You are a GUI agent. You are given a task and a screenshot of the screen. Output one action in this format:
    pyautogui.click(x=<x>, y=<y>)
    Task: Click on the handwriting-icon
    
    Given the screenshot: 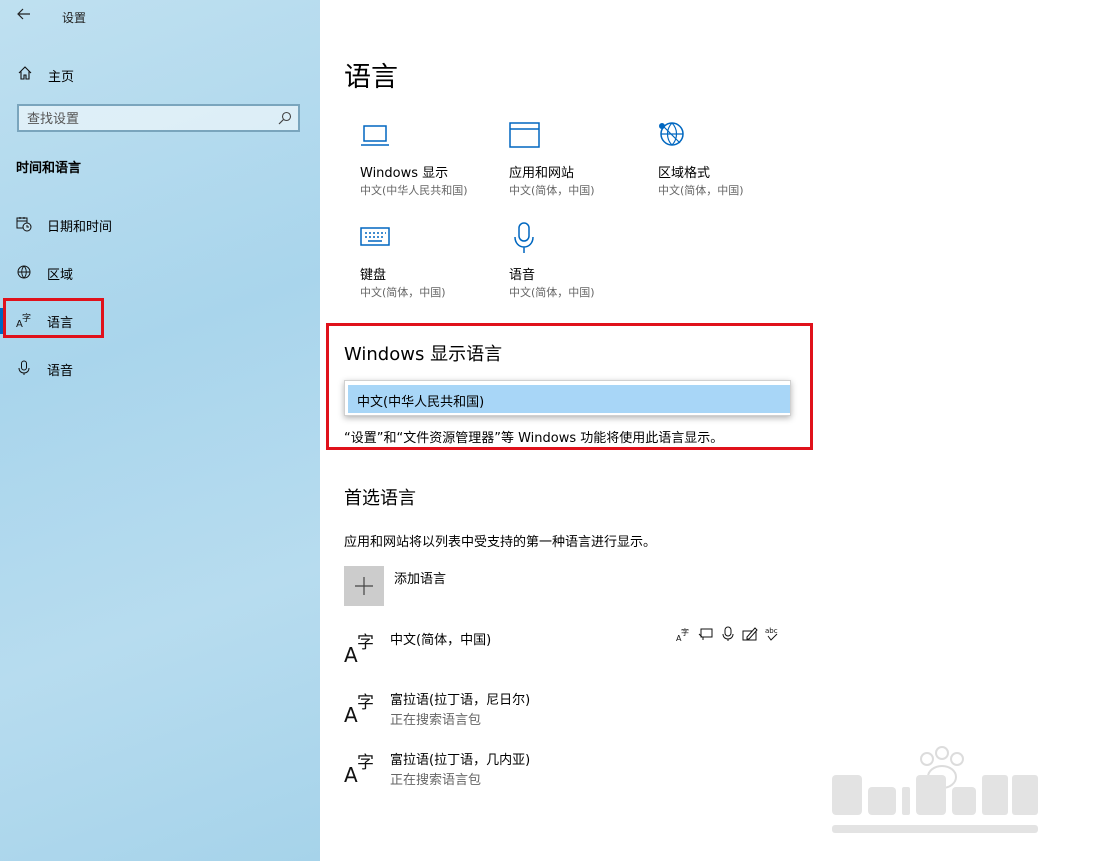 What is the action you would take?
    pyautogui.click(x=750, y=634)
    